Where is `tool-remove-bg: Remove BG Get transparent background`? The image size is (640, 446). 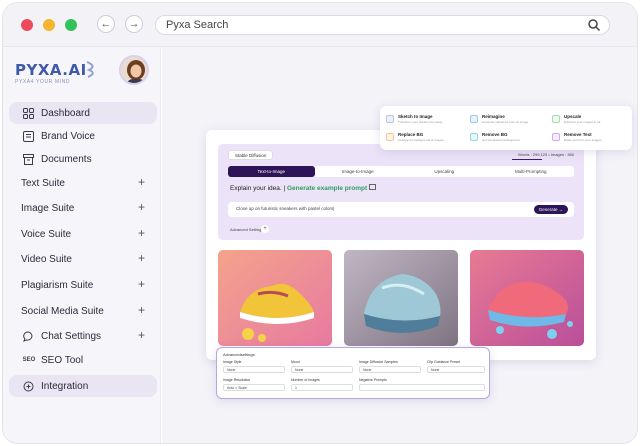 tool-remove-bg: Remove BG Get transparent background is located at coordinates (494, 137).